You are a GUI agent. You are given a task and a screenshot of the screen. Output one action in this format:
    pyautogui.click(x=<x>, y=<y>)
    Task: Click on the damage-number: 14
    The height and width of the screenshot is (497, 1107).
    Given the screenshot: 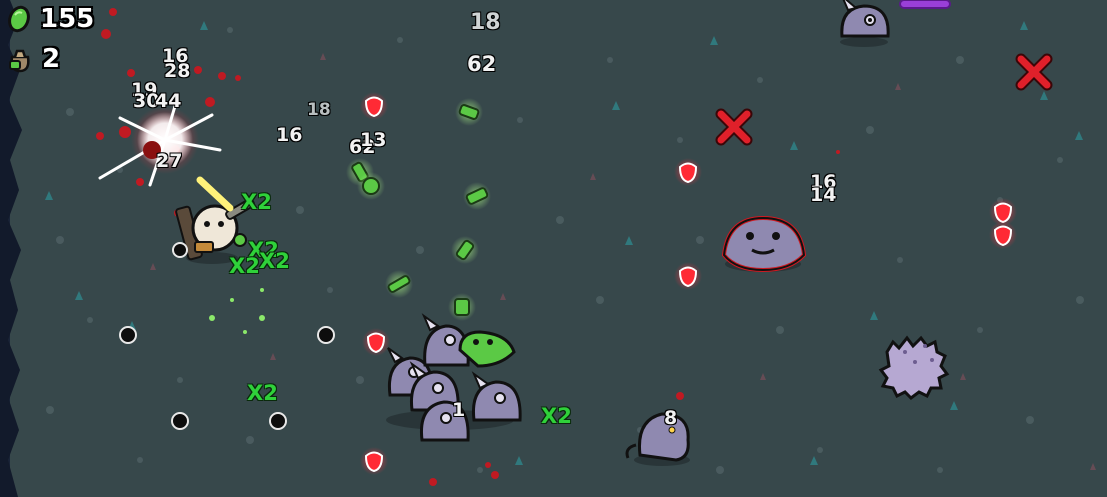 What is the action you would take?
    pyautogui.click(x=823, y=195)
    